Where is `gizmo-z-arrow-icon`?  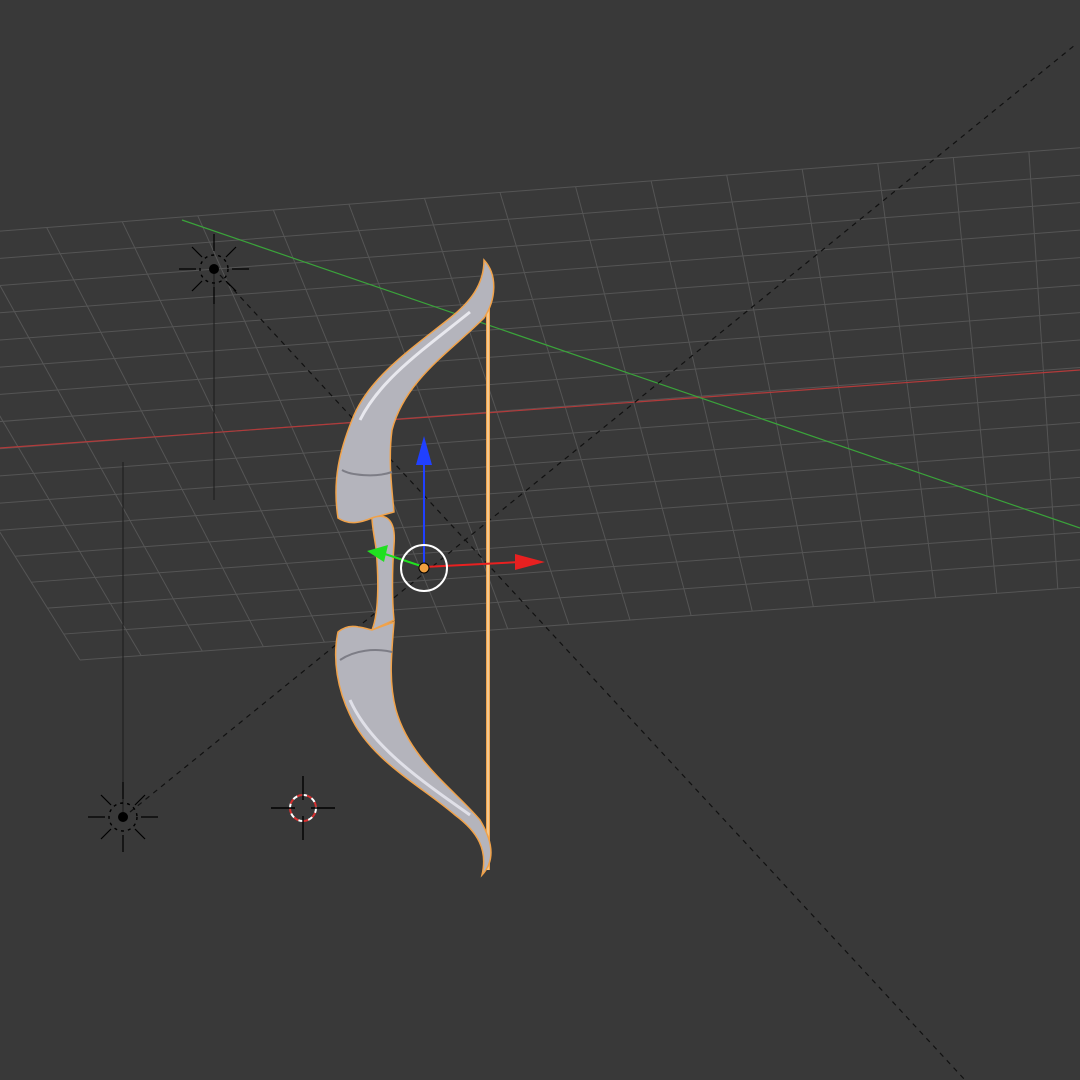
gizmo-z-arrow-icon is located at coordinates (424, 450).